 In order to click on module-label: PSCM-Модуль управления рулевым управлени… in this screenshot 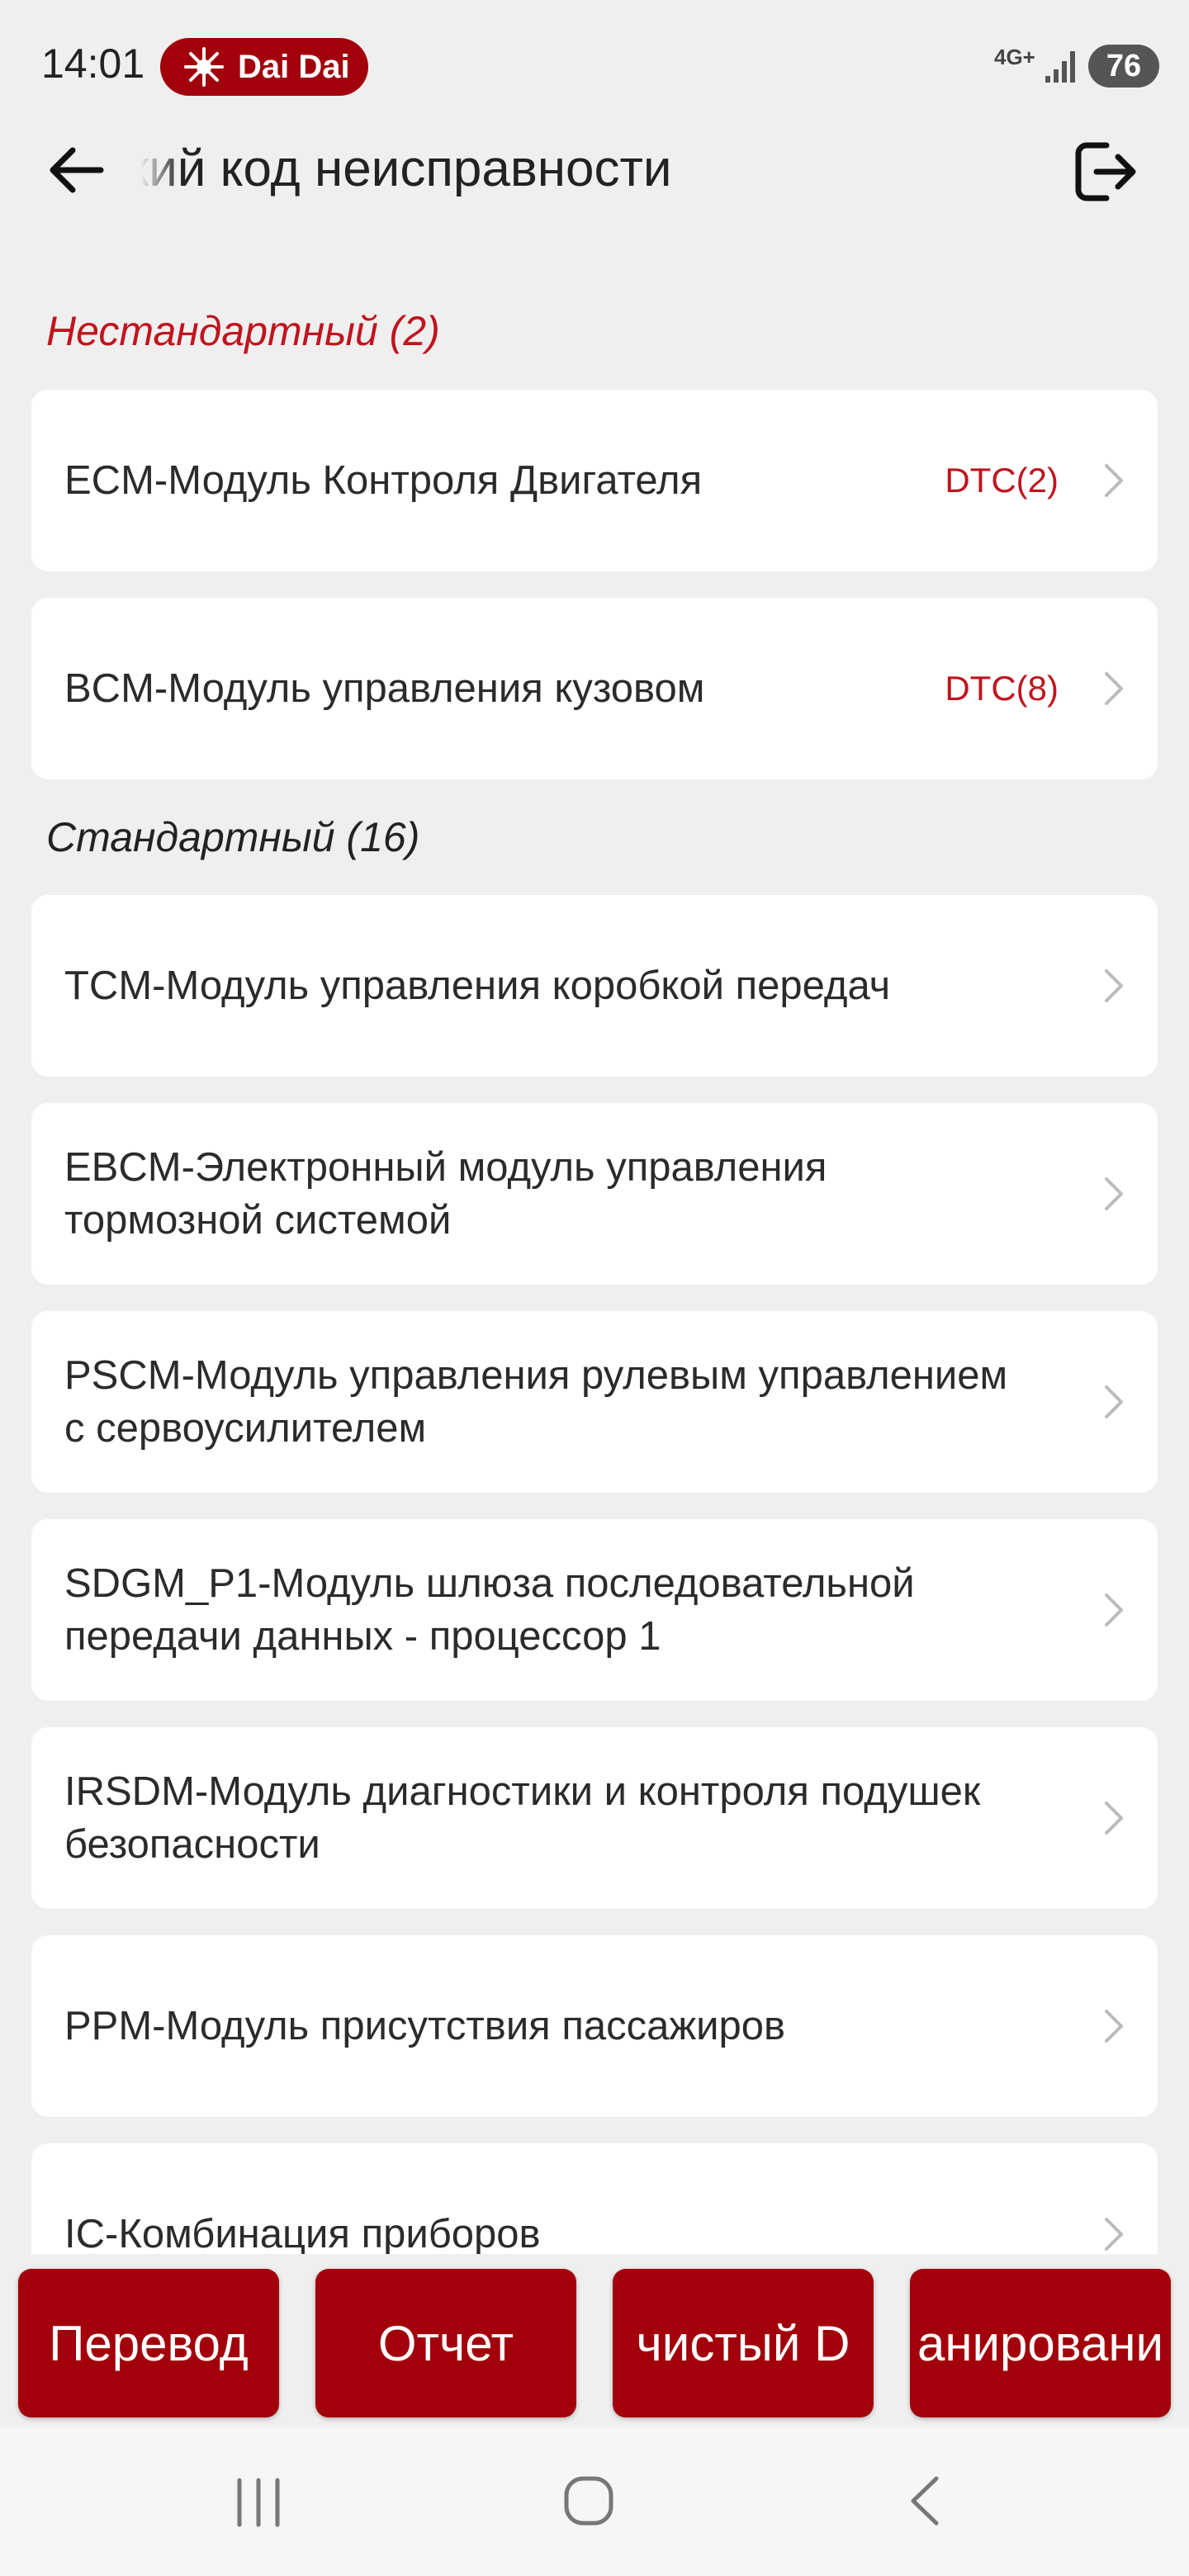, I will do `click(536, 1402)`.